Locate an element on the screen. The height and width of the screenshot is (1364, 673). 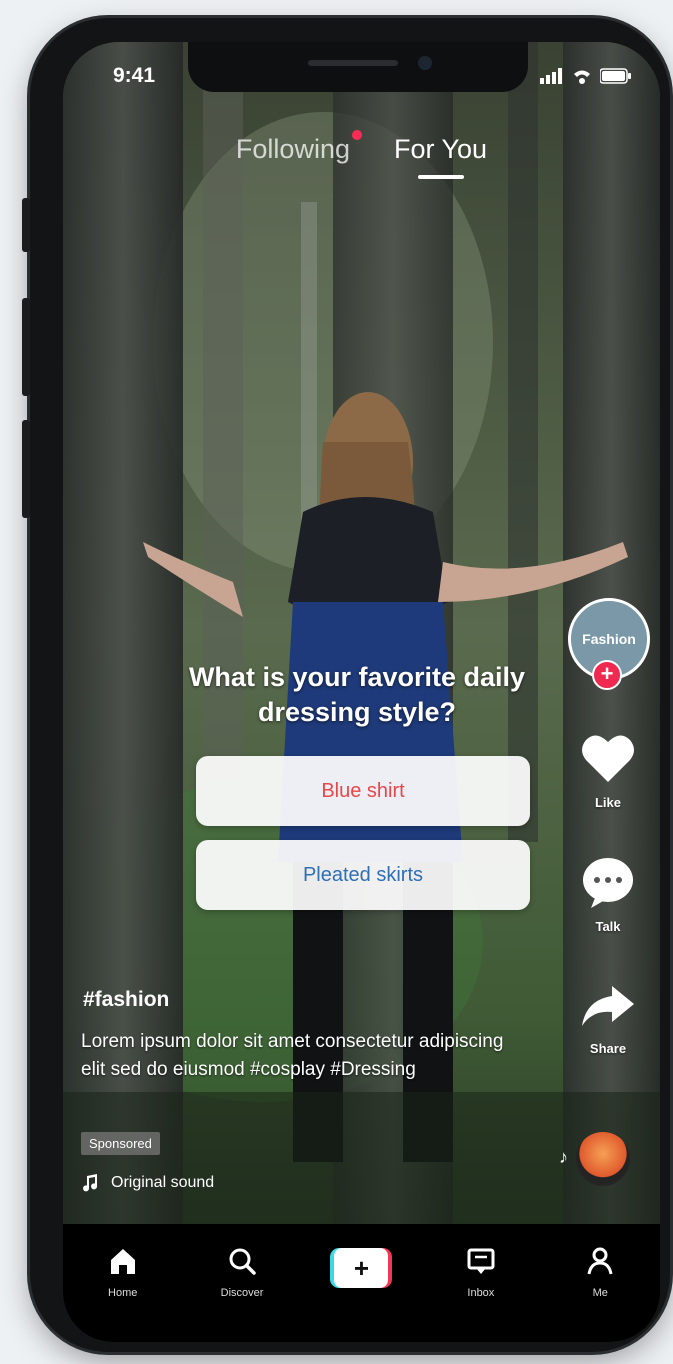
nav-profile-label: Me is located at coordinates (600, 1293).